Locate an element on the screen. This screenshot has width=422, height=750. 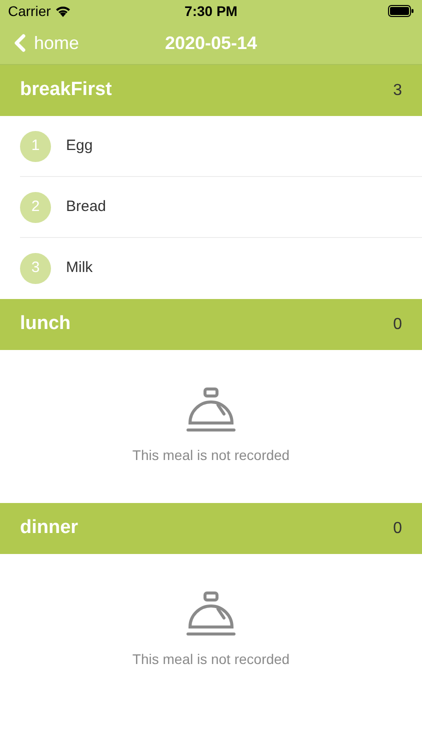
nav-title: 2020-05-14 is located at coordinates (211, 43).